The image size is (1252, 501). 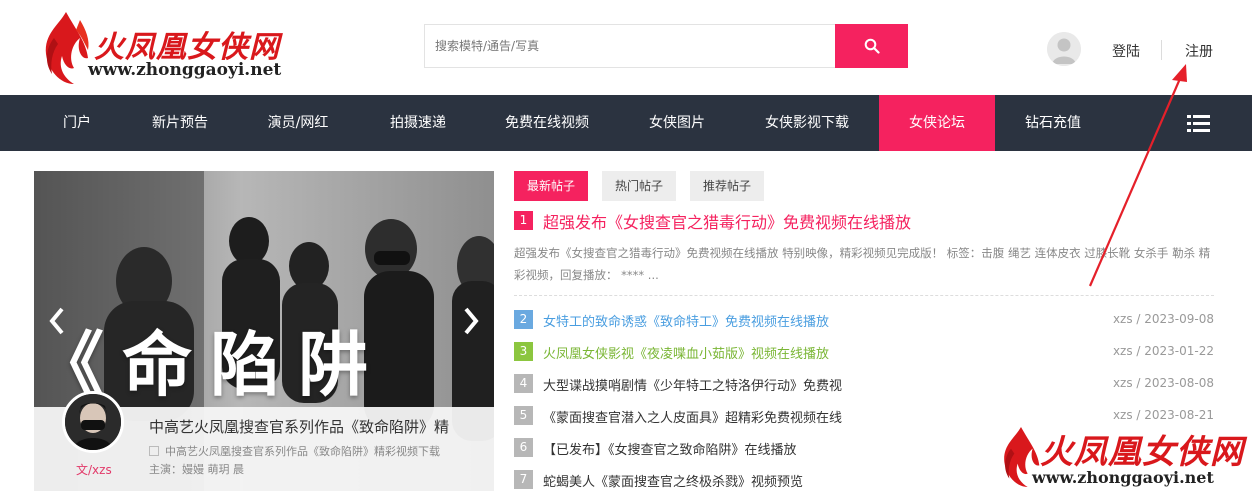 I want to click on nav-item-forum: 女侠论坛, so click(x=937, y=123).